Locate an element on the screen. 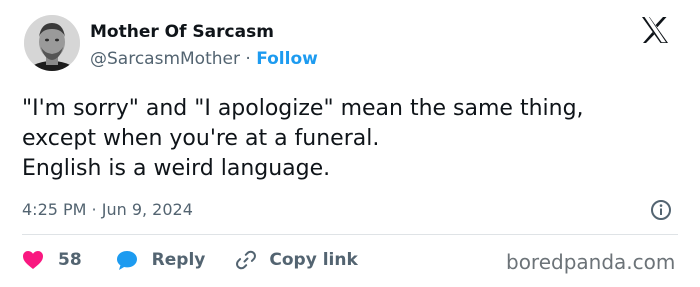 The width and height of the screenshot is (700, 287). tweet-actions: 58 Reply Copy link is located at coordinates (190, 260).